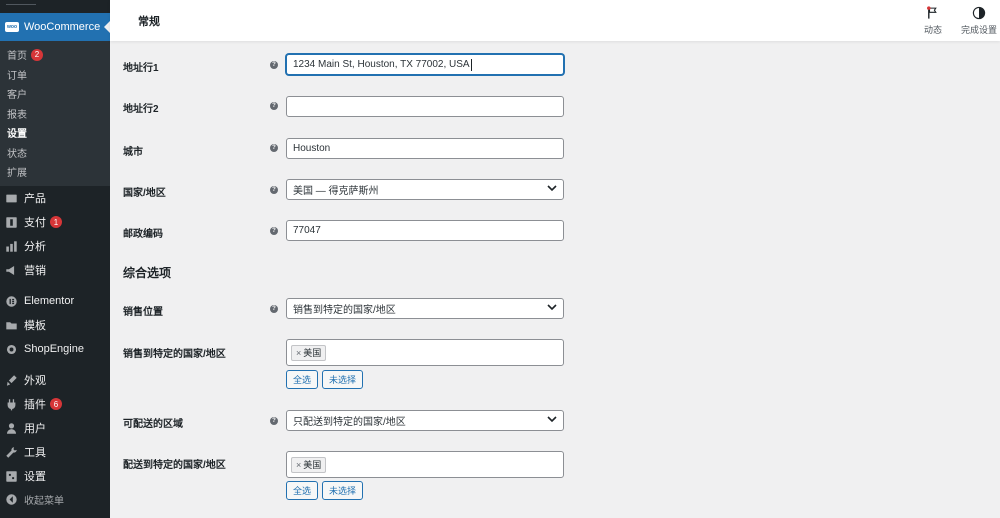 Image resolution: width=1000 pixels, height=518 pixels. Describe the element at coordinates (344, 310) in the screenshot. I see `selling-location-value: 销售到特定的国家/地区` at that location.